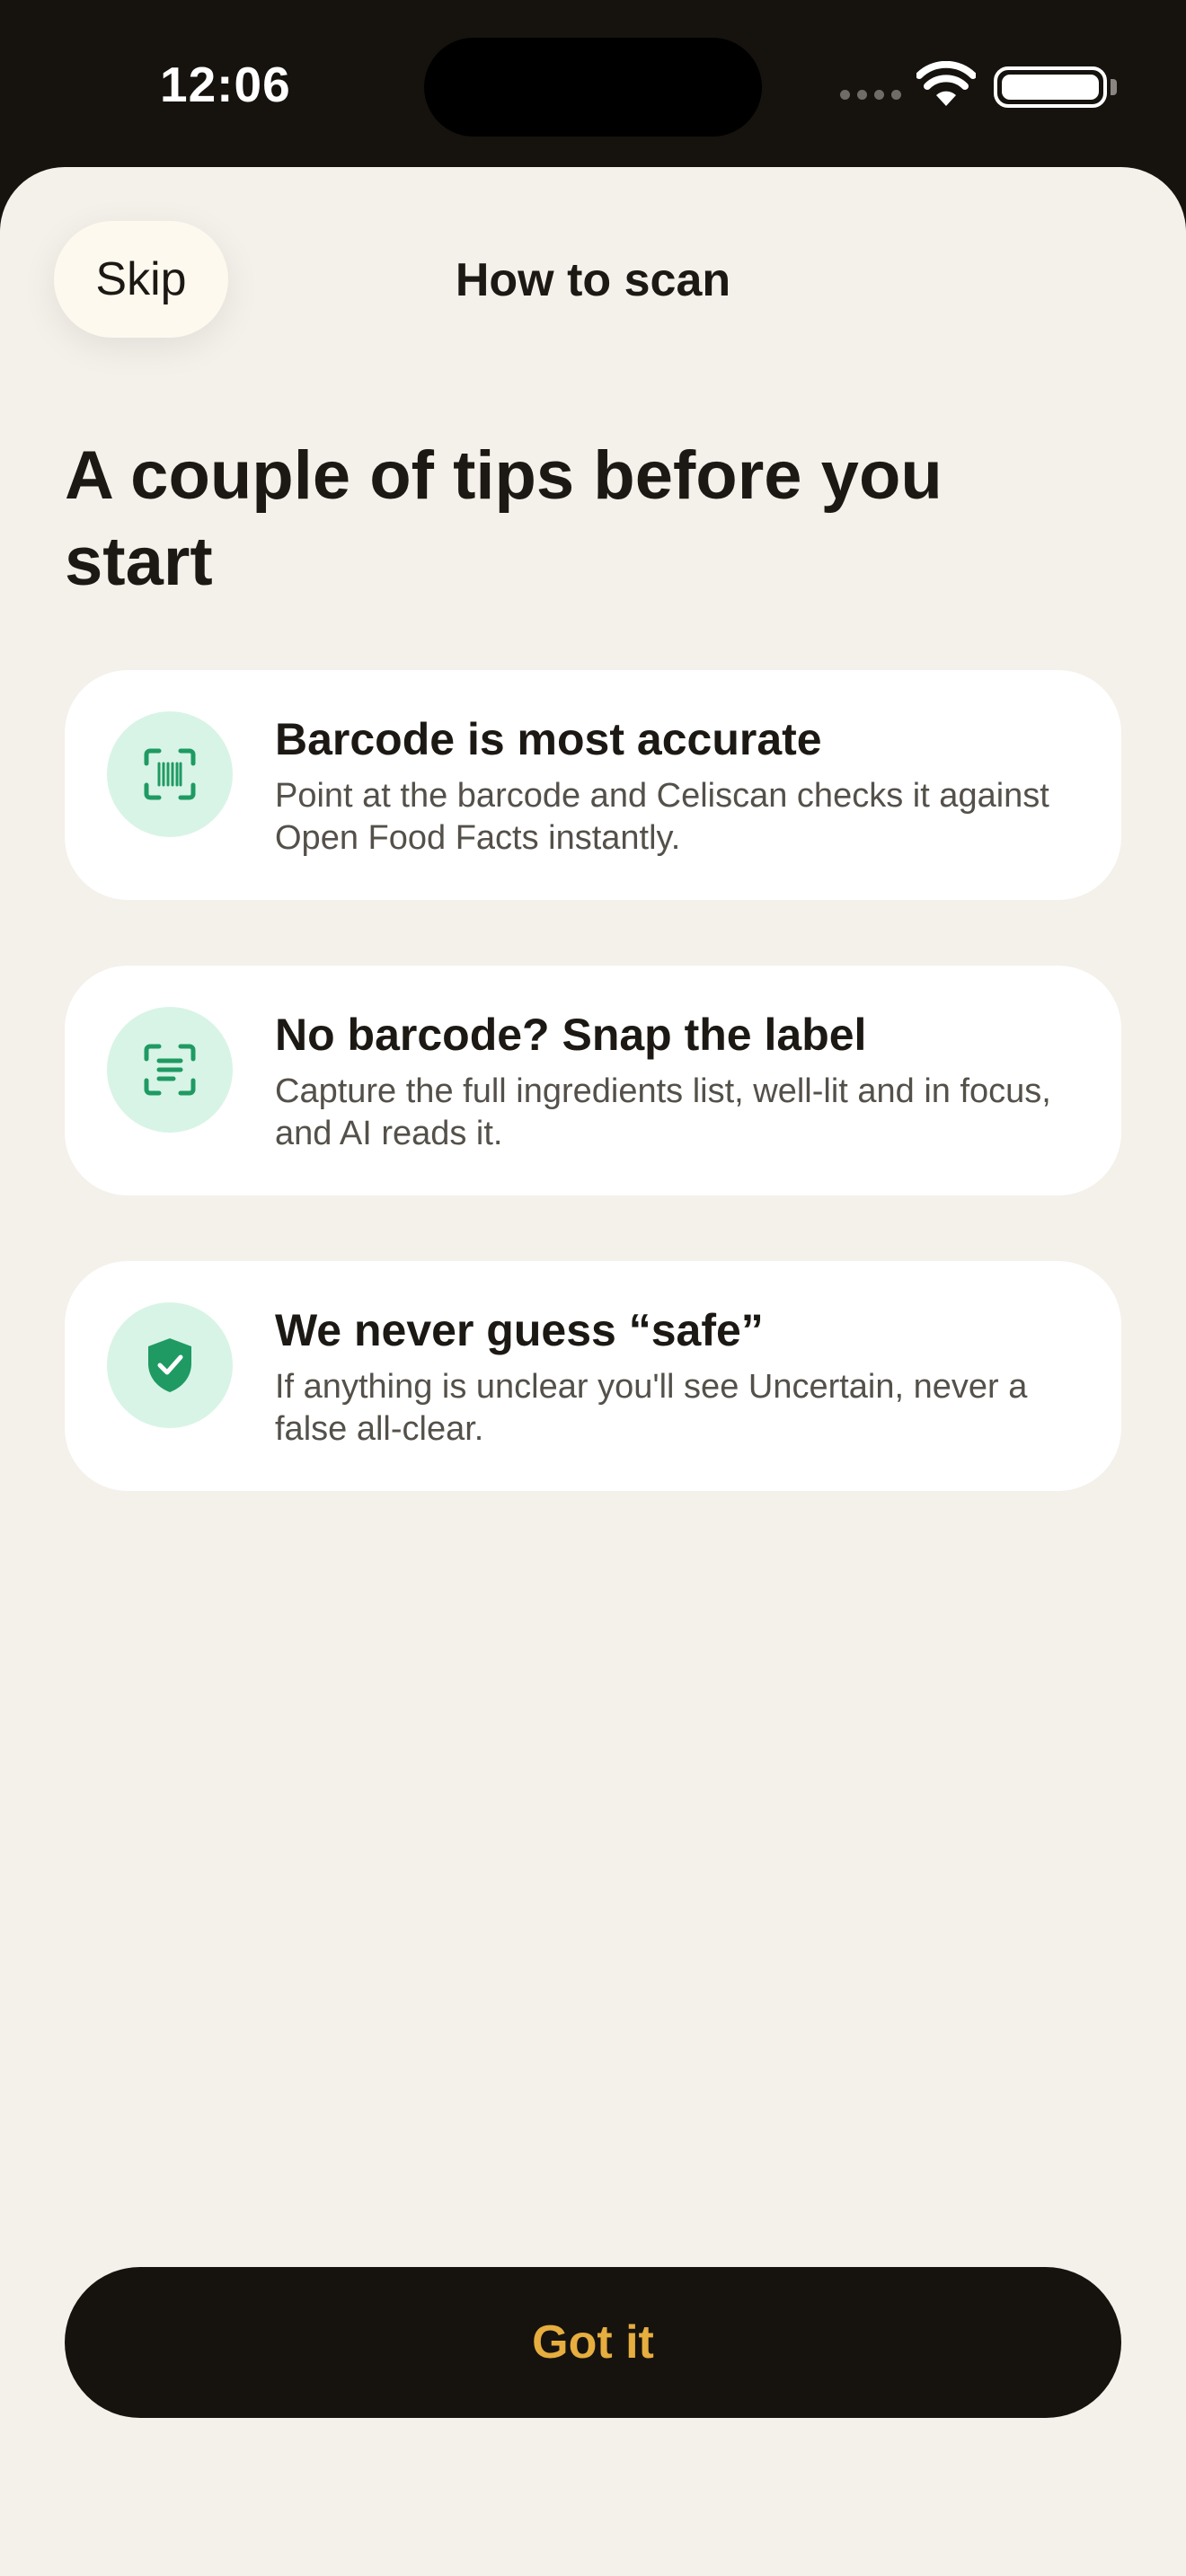 This screenshot has height=2576, width=1186. Describe the element at coordinates (870, 95) in the screenshot. I see `cellular-signal-icon` at that location.